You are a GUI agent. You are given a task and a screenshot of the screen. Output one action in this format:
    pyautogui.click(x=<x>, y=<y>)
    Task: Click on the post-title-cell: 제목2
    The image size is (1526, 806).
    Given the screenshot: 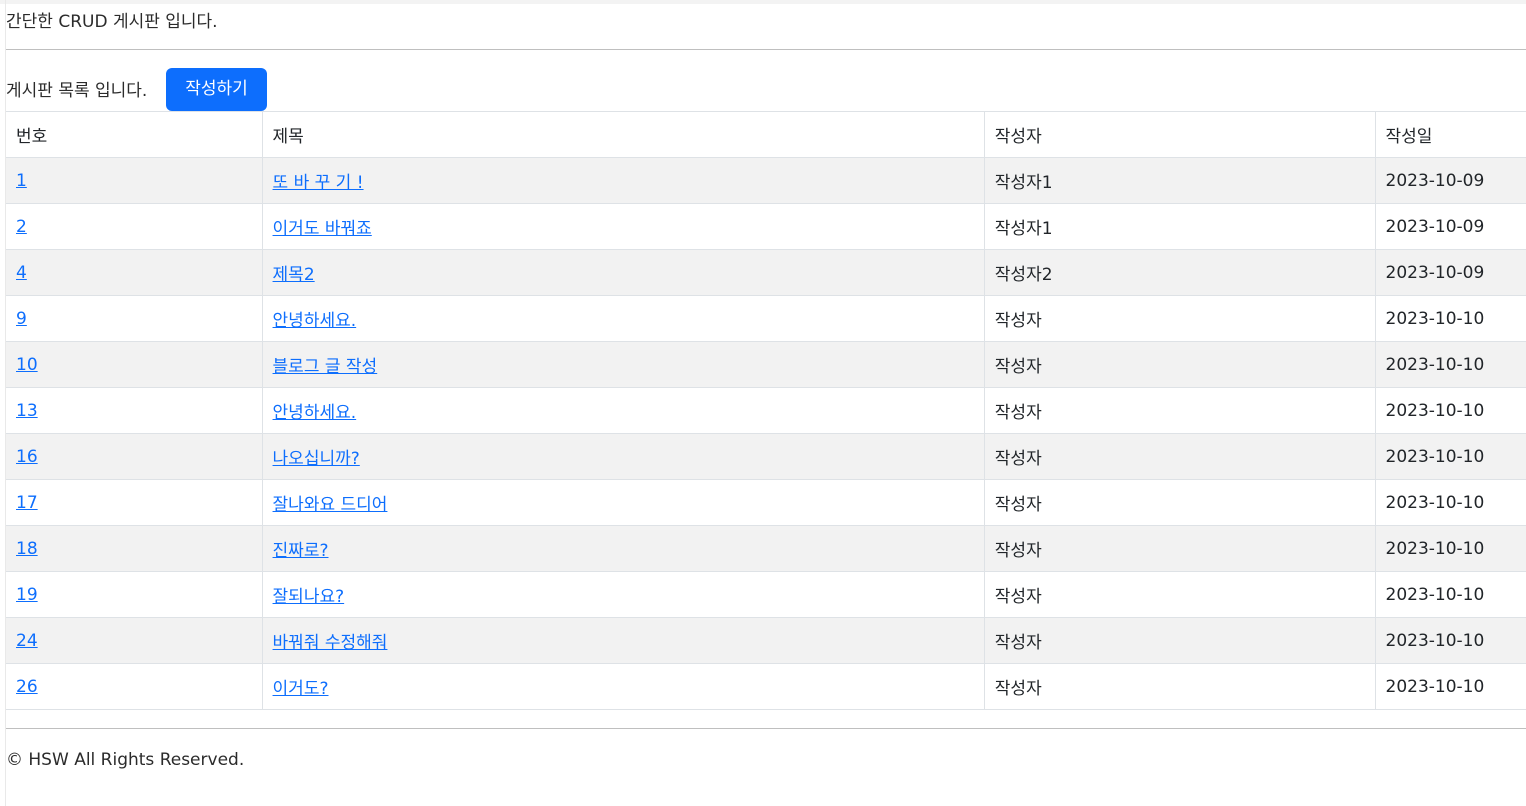 What is the action you would take?
    pyautogui.click(x=623, y=272)
    